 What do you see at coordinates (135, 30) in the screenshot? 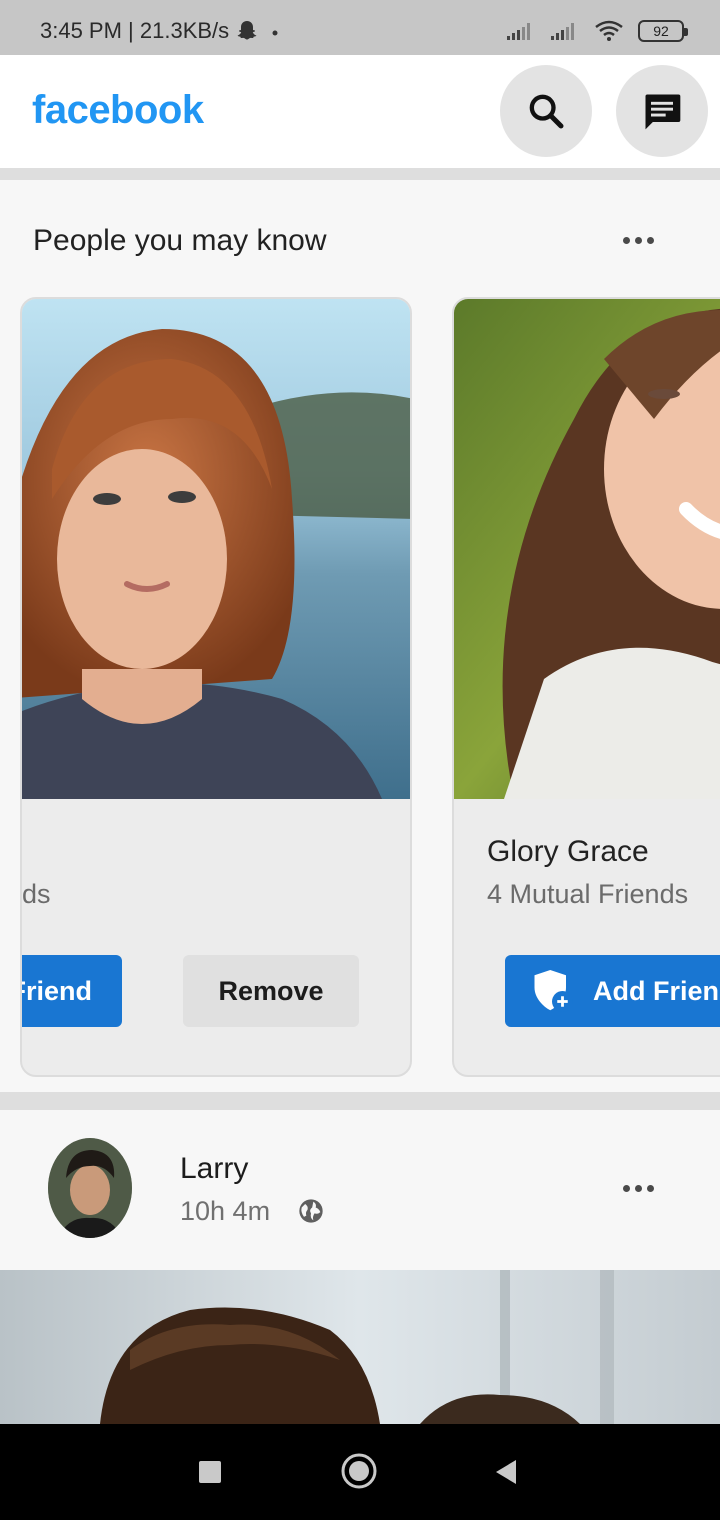
I see `status-time: 3:45 PM | 21.3KB/s` at bounding box center [135, 30].